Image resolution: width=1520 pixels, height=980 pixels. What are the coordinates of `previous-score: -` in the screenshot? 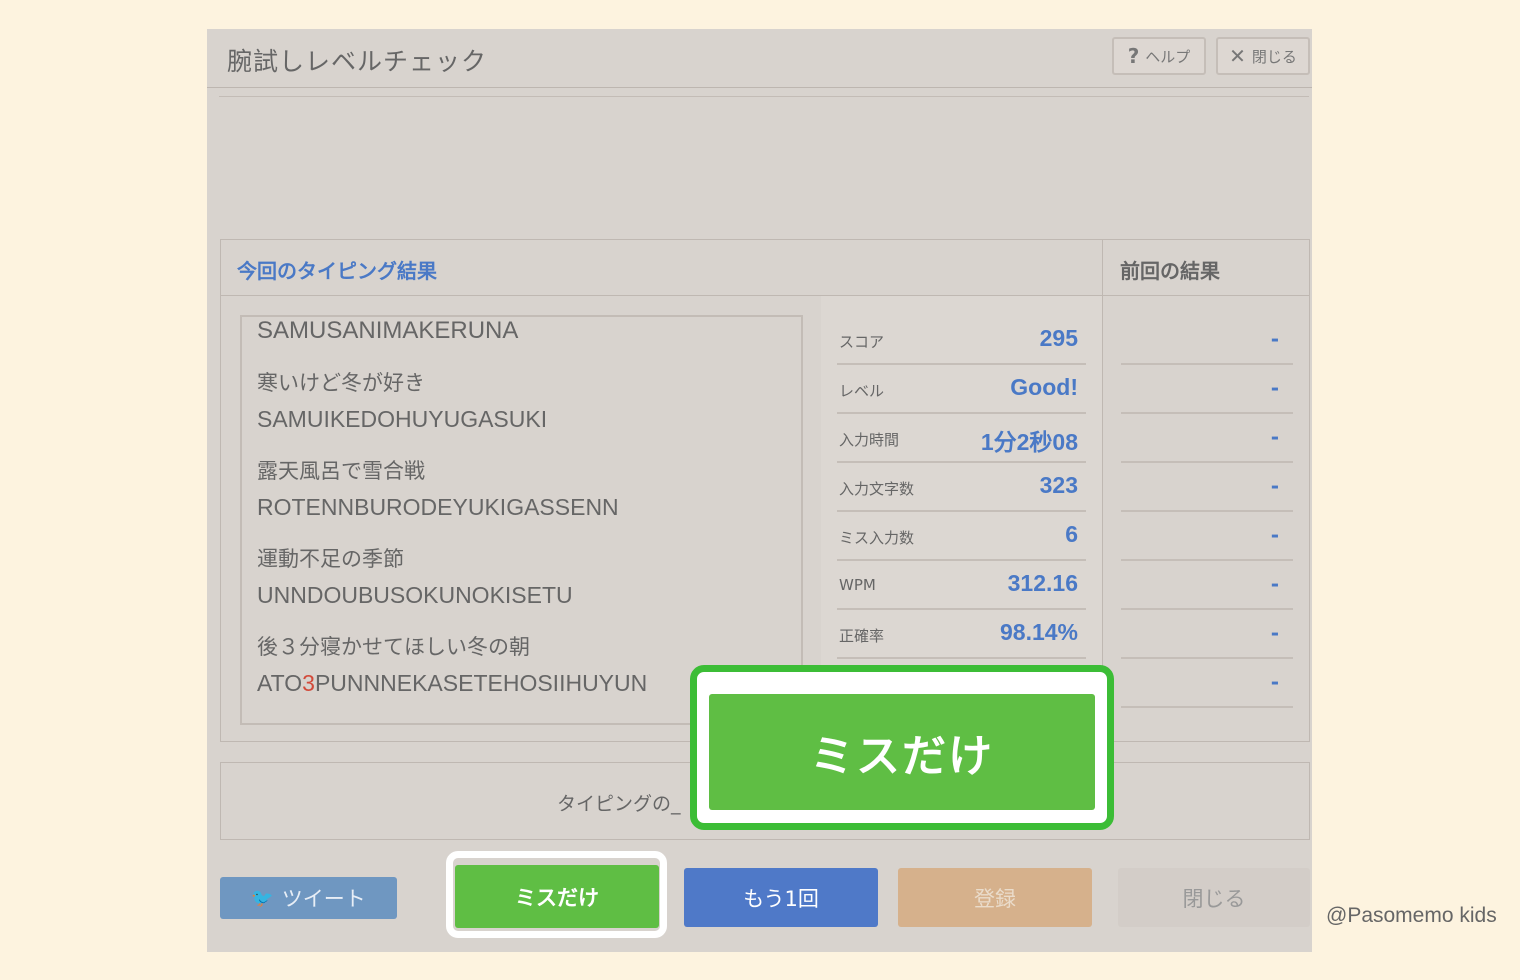 It's located at (1207, 340).